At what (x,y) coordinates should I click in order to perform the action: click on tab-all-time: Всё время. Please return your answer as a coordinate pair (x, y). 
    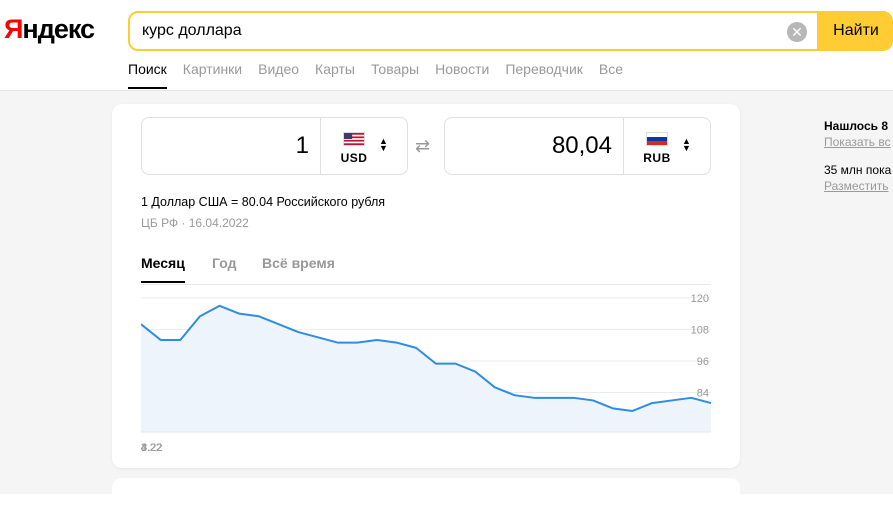
    Looking at the image, I should click on (298, 263).